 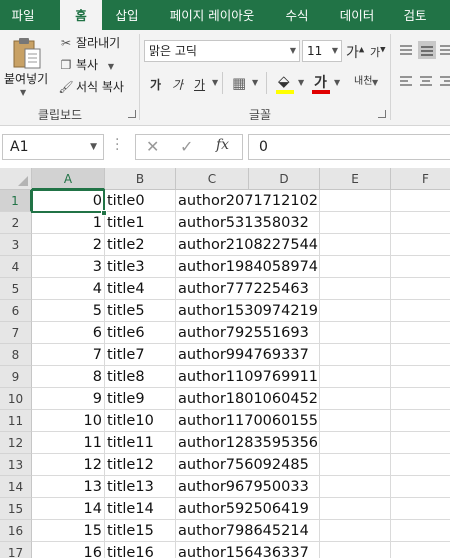 I want to click on cell-c8: author994769337, so click(x=242, y=355).